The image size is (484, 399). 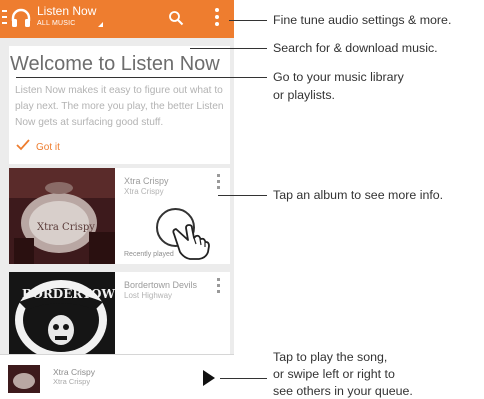 What do you see at coordinates (191, 242) in the screenshot?
I see `tap-hand-icon` at bounding box center [191, 242].